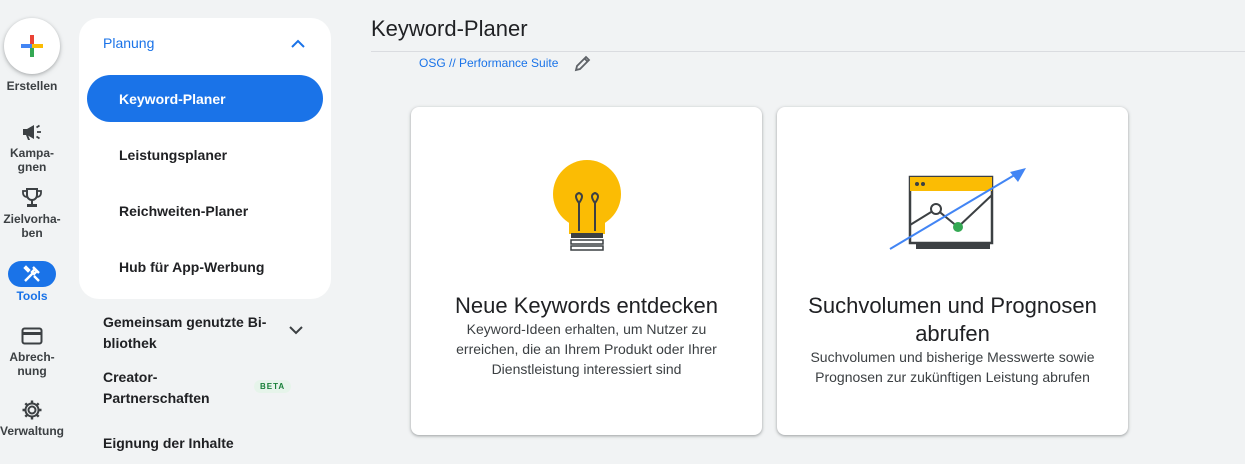 Image resolution: width=1245 pixels, height=464 pixels. What do you see at coordinates (31, 153) in the screenshot?
I see `rail-label: Kampa-` at bounding box center [31, 153].